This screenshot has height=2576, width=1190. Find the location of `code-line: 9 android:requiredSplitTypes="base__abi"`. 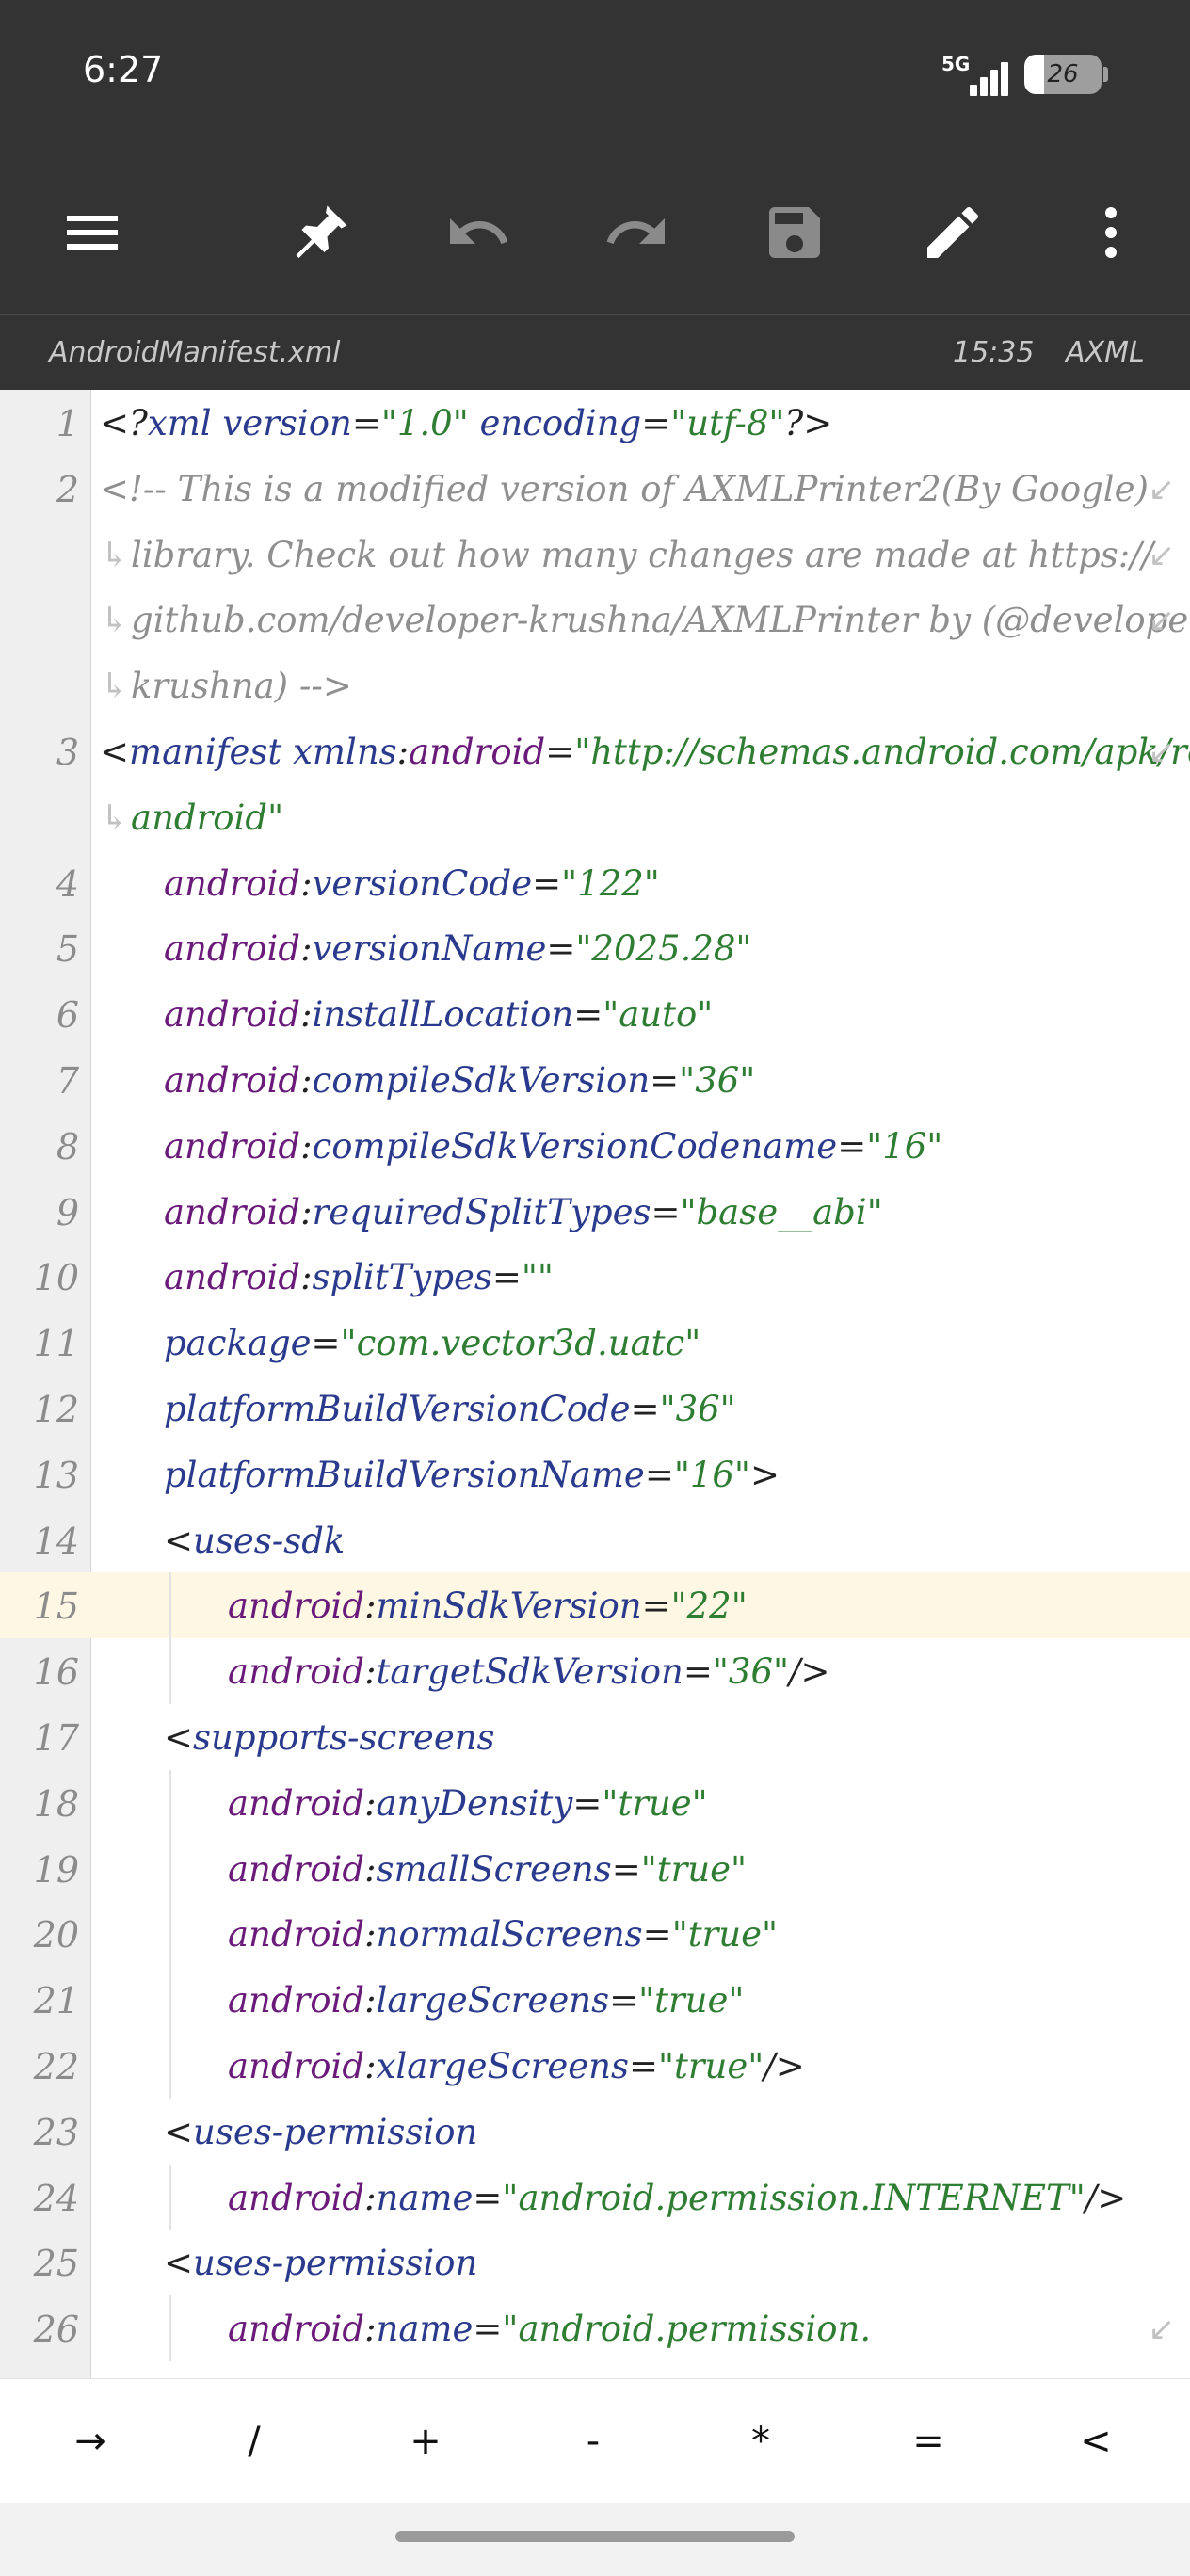

code-line: 9 android:requiredSplitTypes="base__abi" is located at coordinates (595, 1212).